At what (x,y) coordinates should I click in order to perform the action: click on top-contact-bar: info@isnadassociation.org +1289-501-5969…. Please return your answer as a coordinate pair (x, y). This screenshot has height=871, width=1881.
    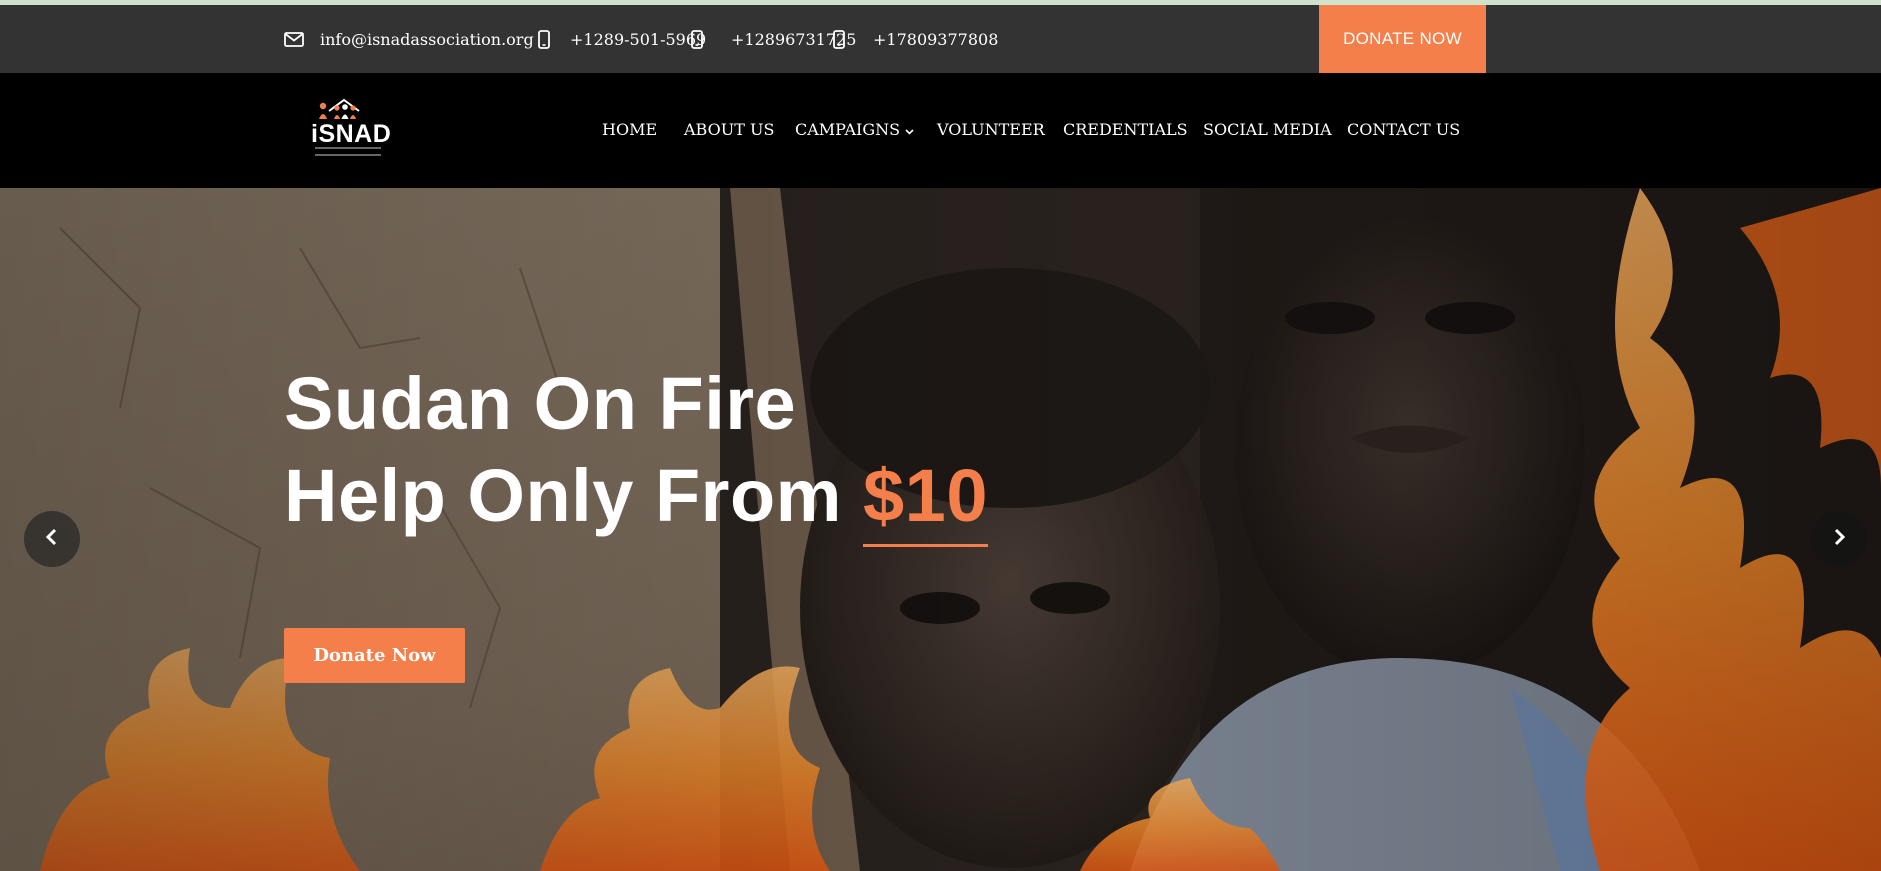
    Looking at the image, I should click on (940, 39).